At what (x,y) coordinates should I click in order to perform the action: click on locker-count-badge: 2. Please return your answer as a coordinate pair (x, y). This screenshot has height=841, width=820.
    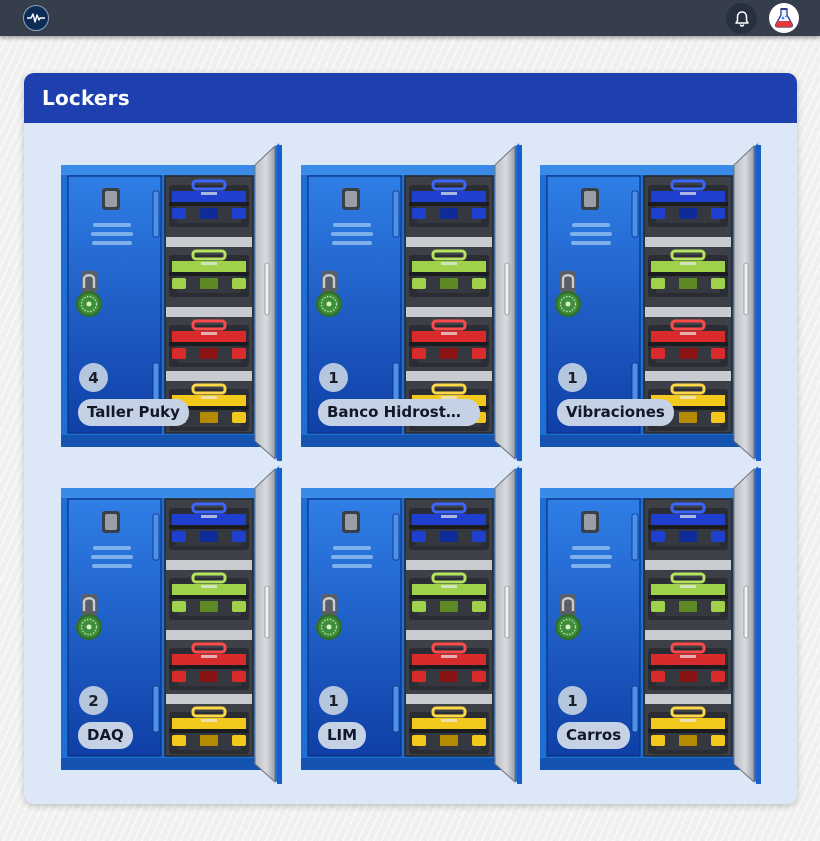
    Looking at the image, I should click on (93, 700).